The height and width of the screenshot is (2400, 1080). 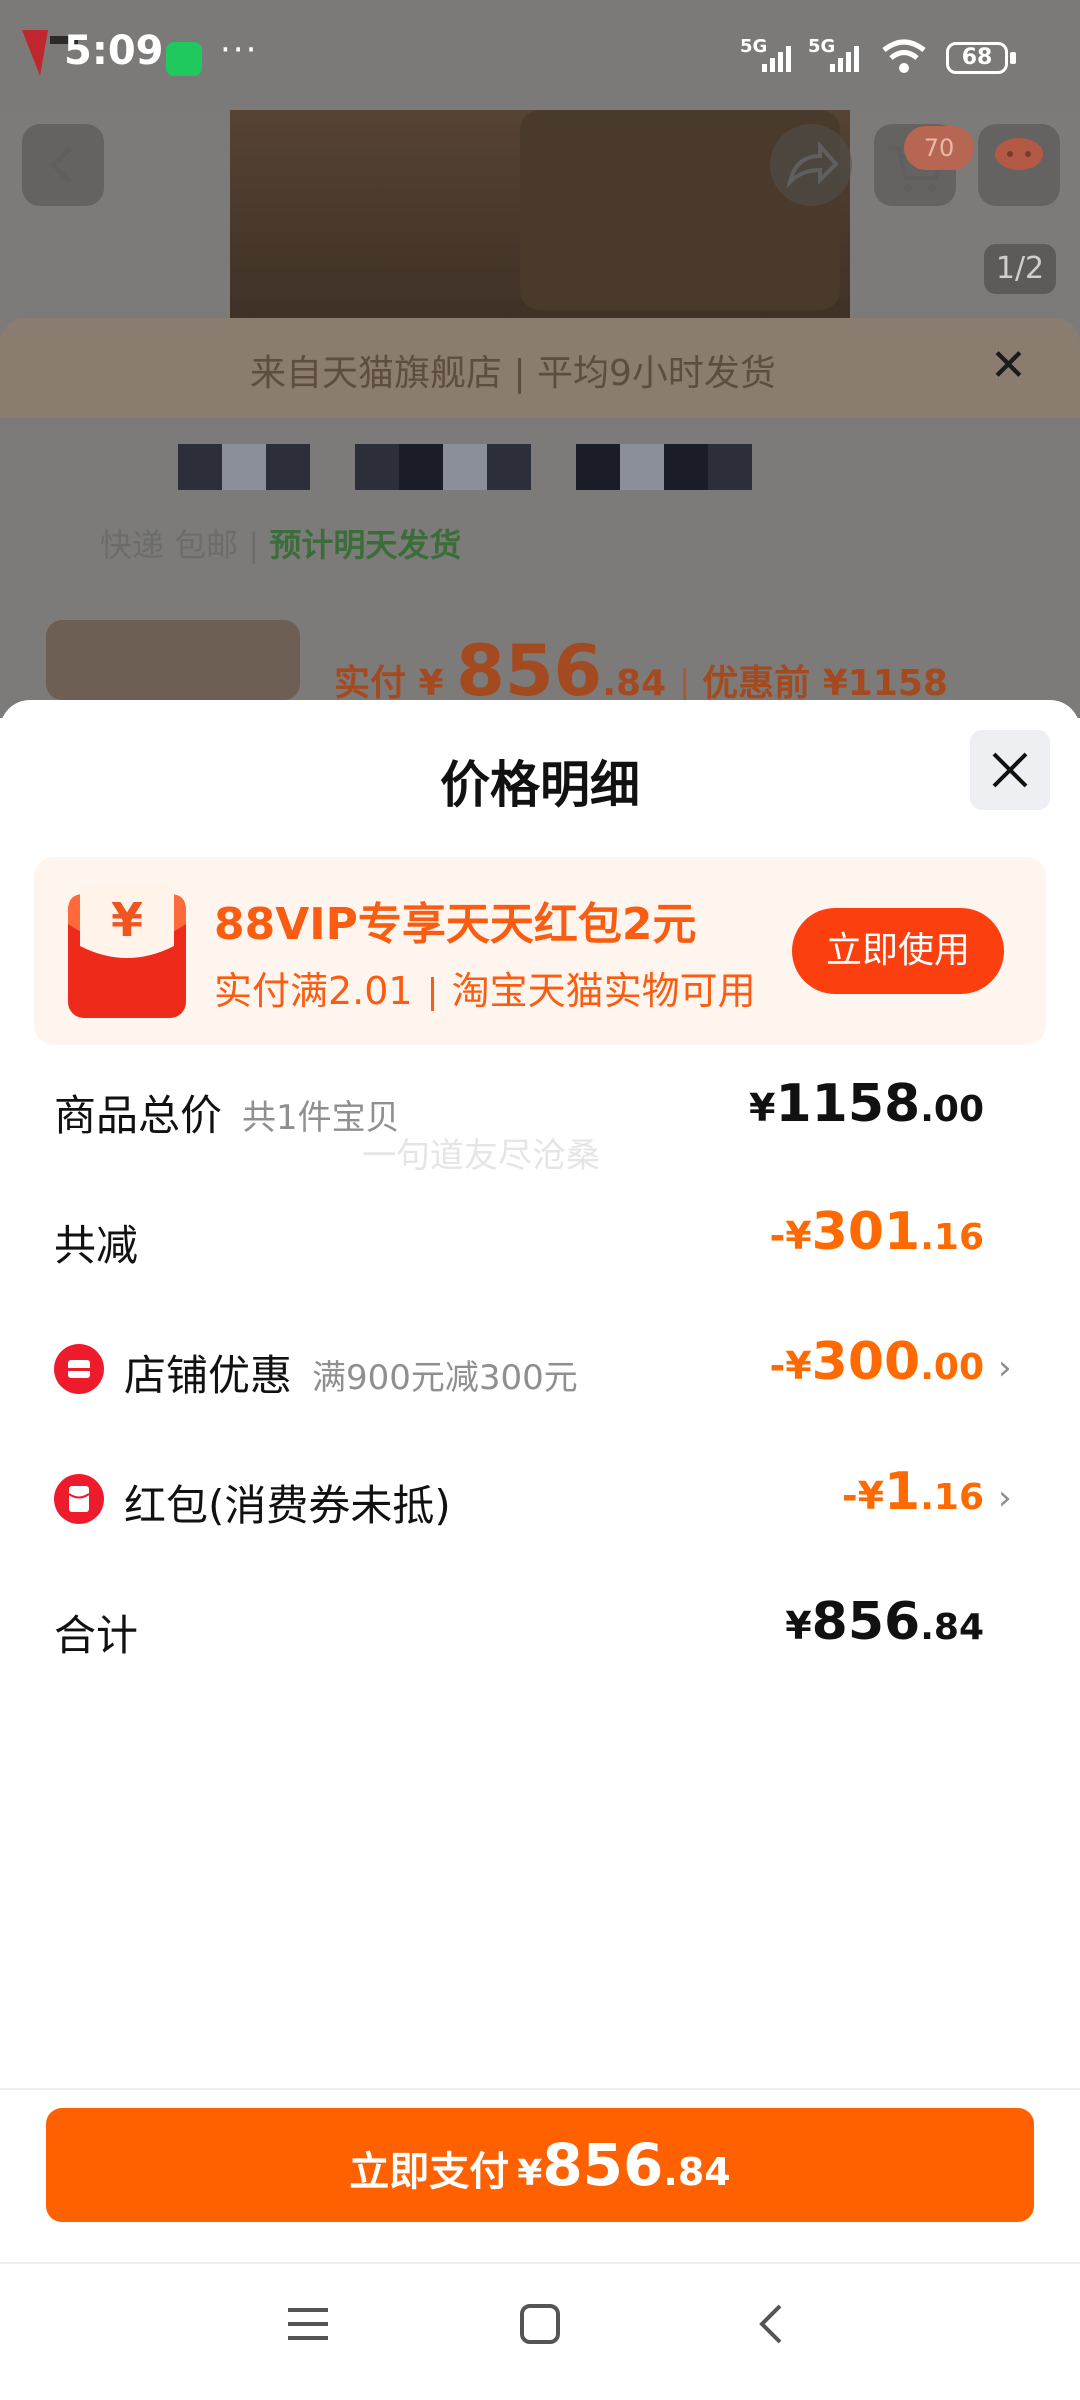 I want to click on close-icon, so click(x=1010, y=770).